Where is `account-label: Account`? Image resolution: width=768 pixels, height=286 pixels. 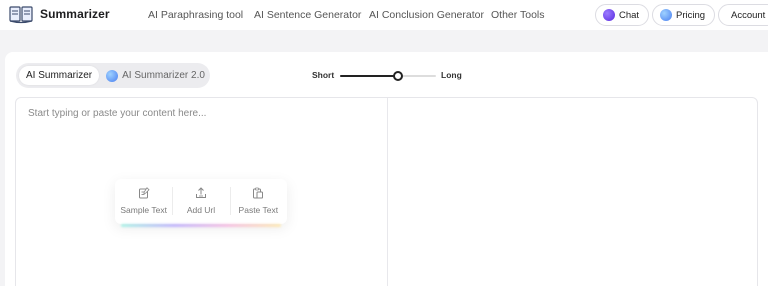 account-label: Account is located at coordinates (748, 15).